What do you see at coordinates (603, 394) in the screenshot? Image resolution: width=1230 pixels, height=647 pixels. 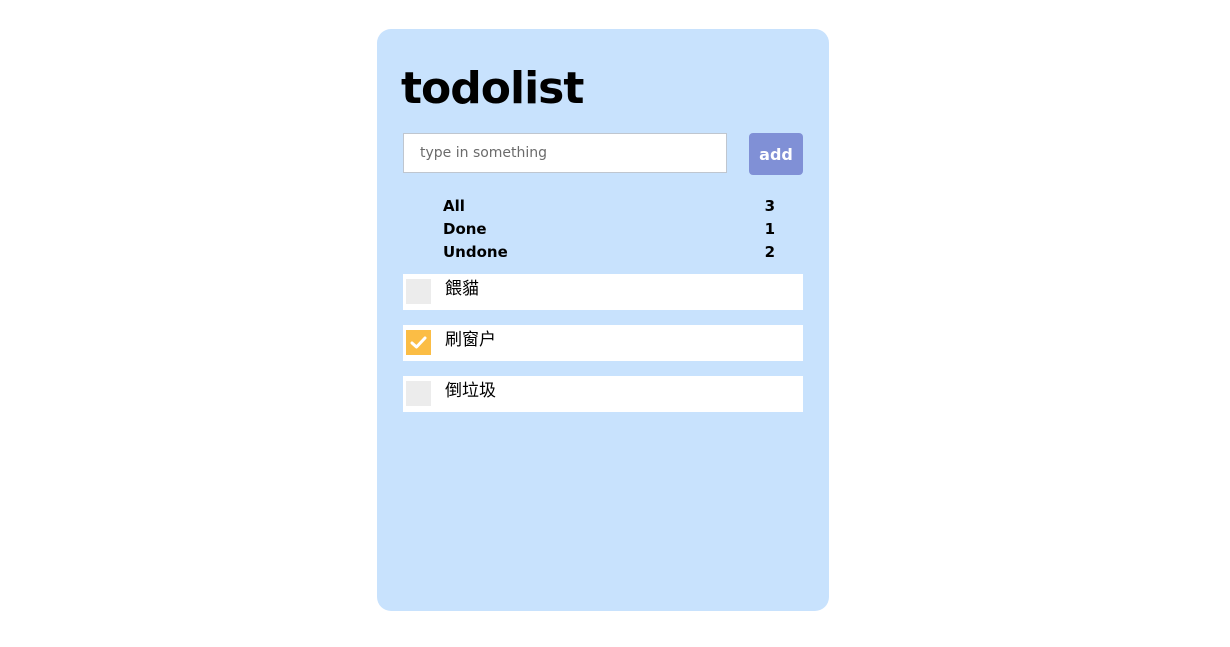 I see `todo-item: 倒垃圾` at bounding box center [603, 394].